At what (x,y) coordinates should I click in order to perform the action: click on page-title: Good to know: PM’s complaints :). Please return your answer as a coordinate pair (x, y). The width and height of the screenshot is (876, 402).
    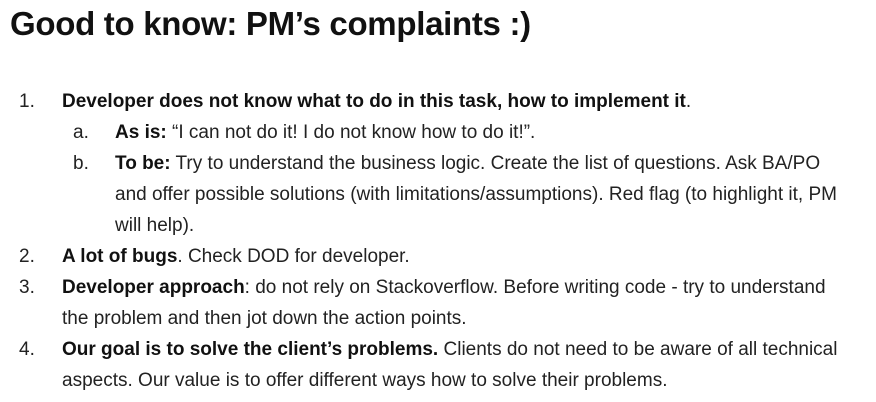
    Looking at the image, I should click on (270, 23).